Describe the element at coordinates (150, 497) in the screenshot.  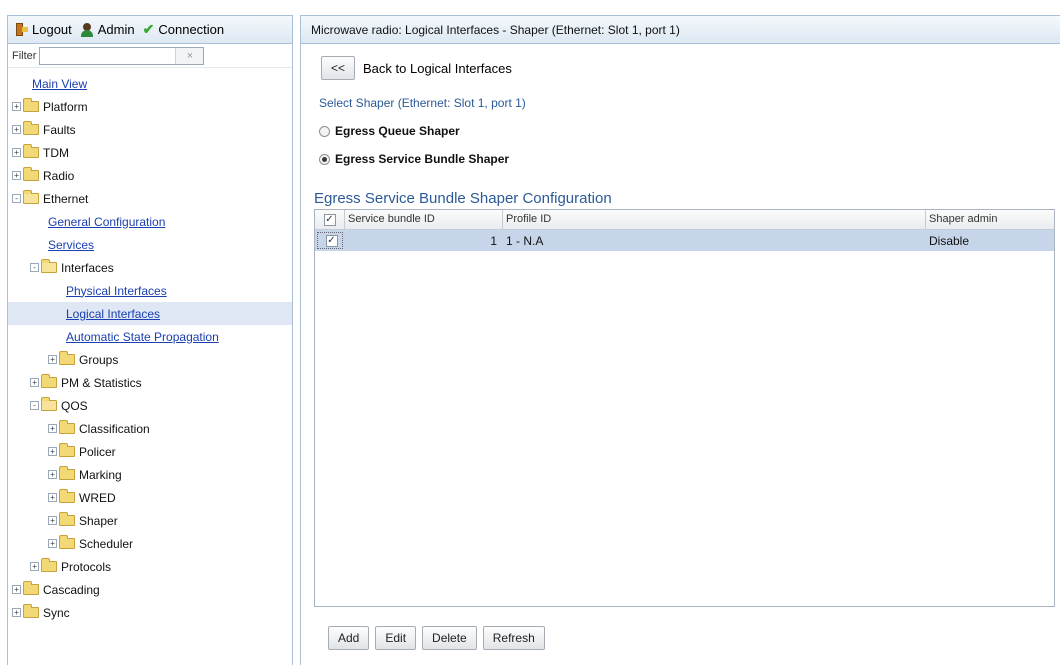
I see `tree-item-wred: + WRED` at that location.